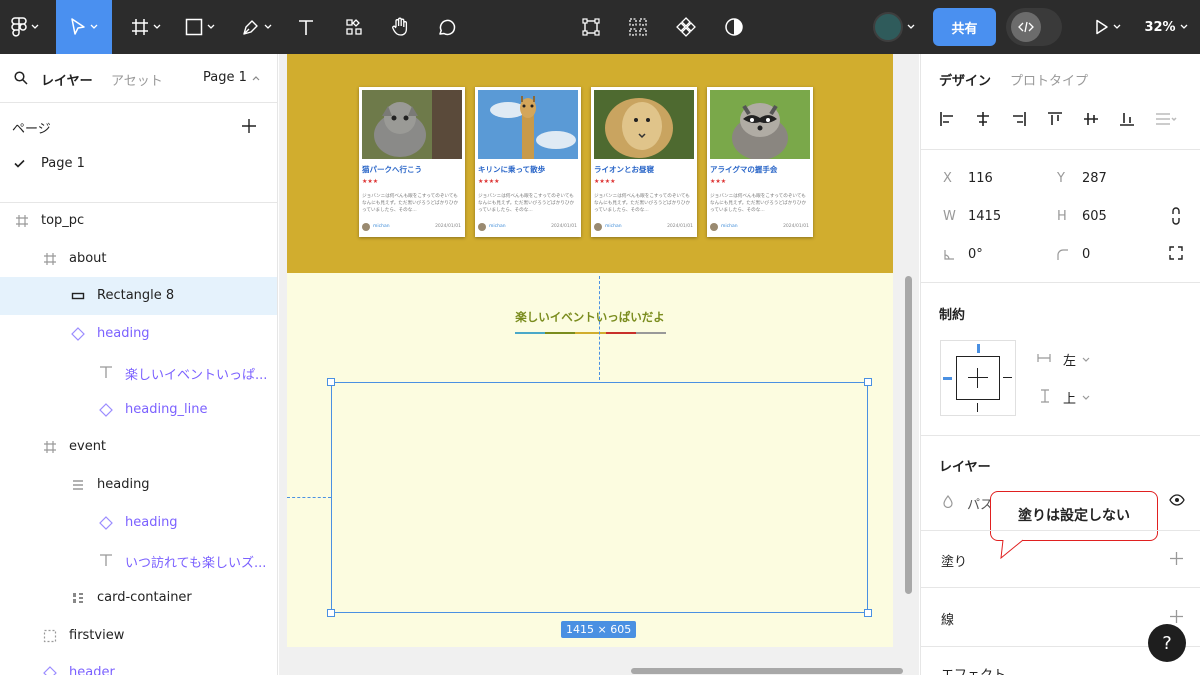 The height and width of the screenshot is (675, 1200). I want to click on horizontal-constraint-select: 左, so click(1076, 359).